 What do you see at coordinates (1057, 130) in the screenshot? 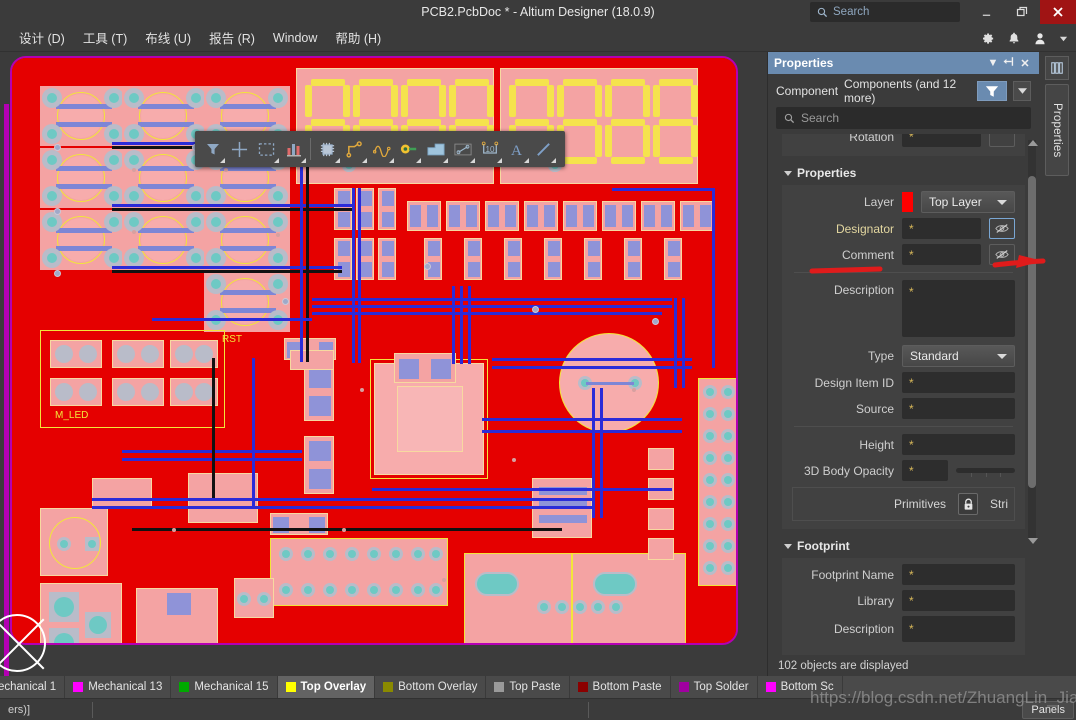
I see `panel-tab-properties: Properties` at bounding box center [1057, 130].